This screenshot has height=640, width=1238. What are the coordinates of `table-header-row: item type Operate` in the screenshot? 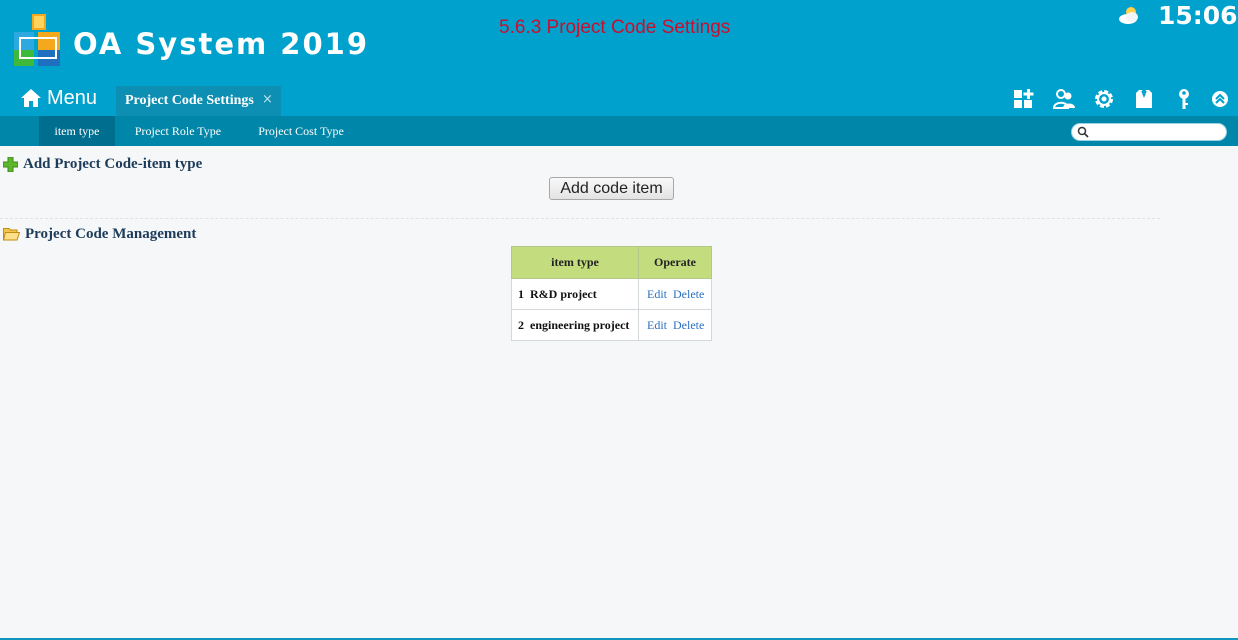 It's located at (611, 262).